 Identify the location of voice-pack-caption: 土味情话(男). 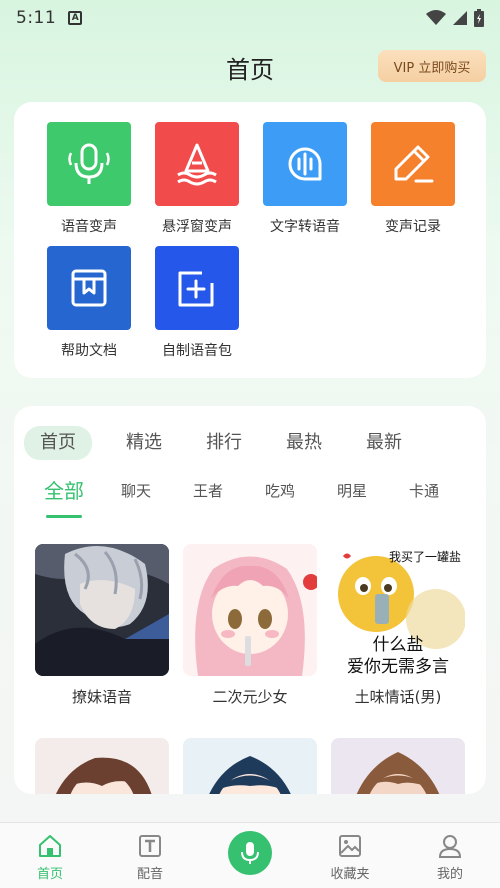
(398, 697).